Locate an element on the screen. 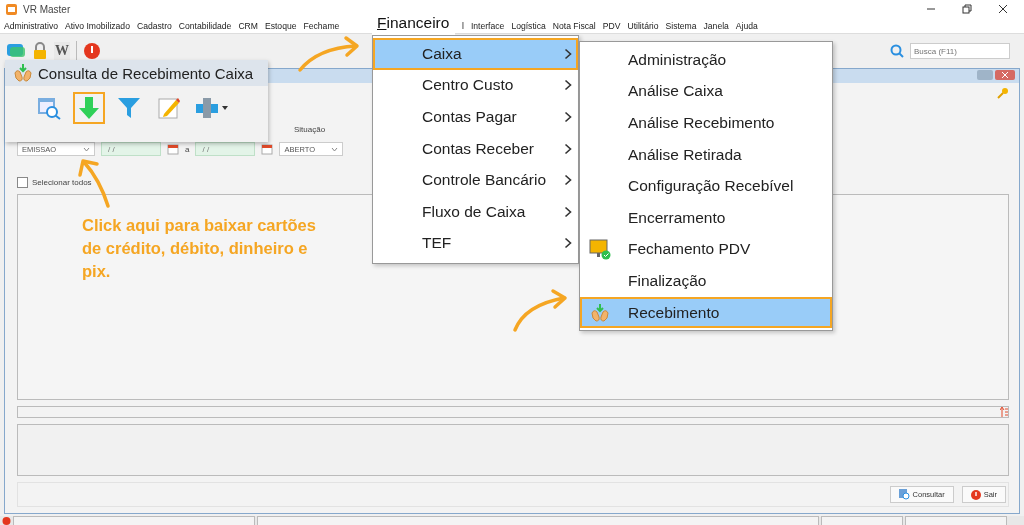 The width and height of the screenshot is (1024, 525). menu-item: Cadastro is located at coordinates (154, 25).